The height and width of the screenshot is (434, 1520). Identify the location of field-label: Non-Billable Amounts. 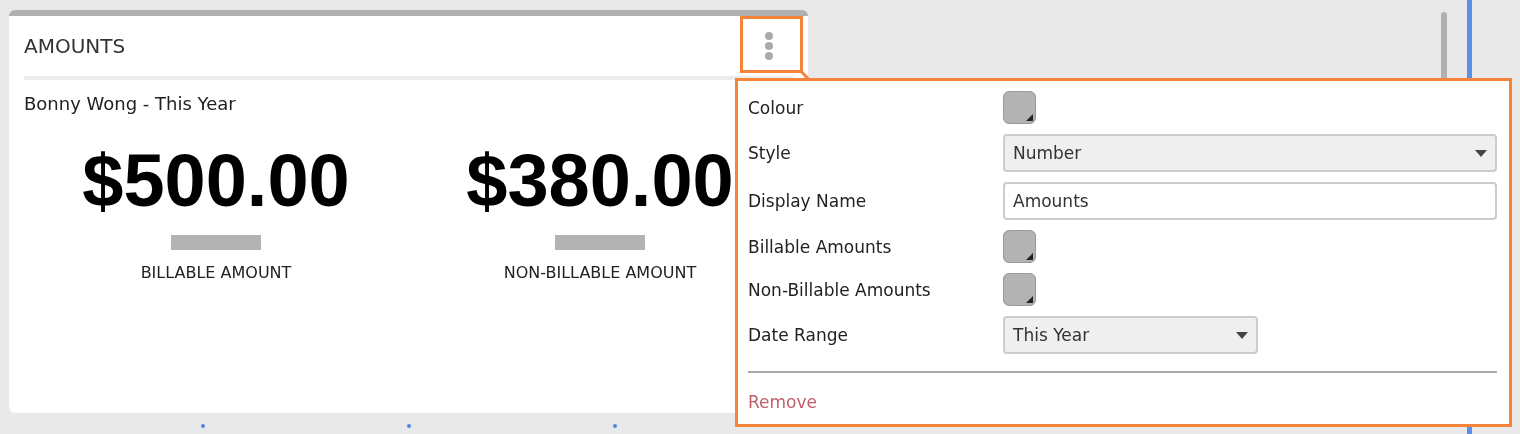
(840, 289).